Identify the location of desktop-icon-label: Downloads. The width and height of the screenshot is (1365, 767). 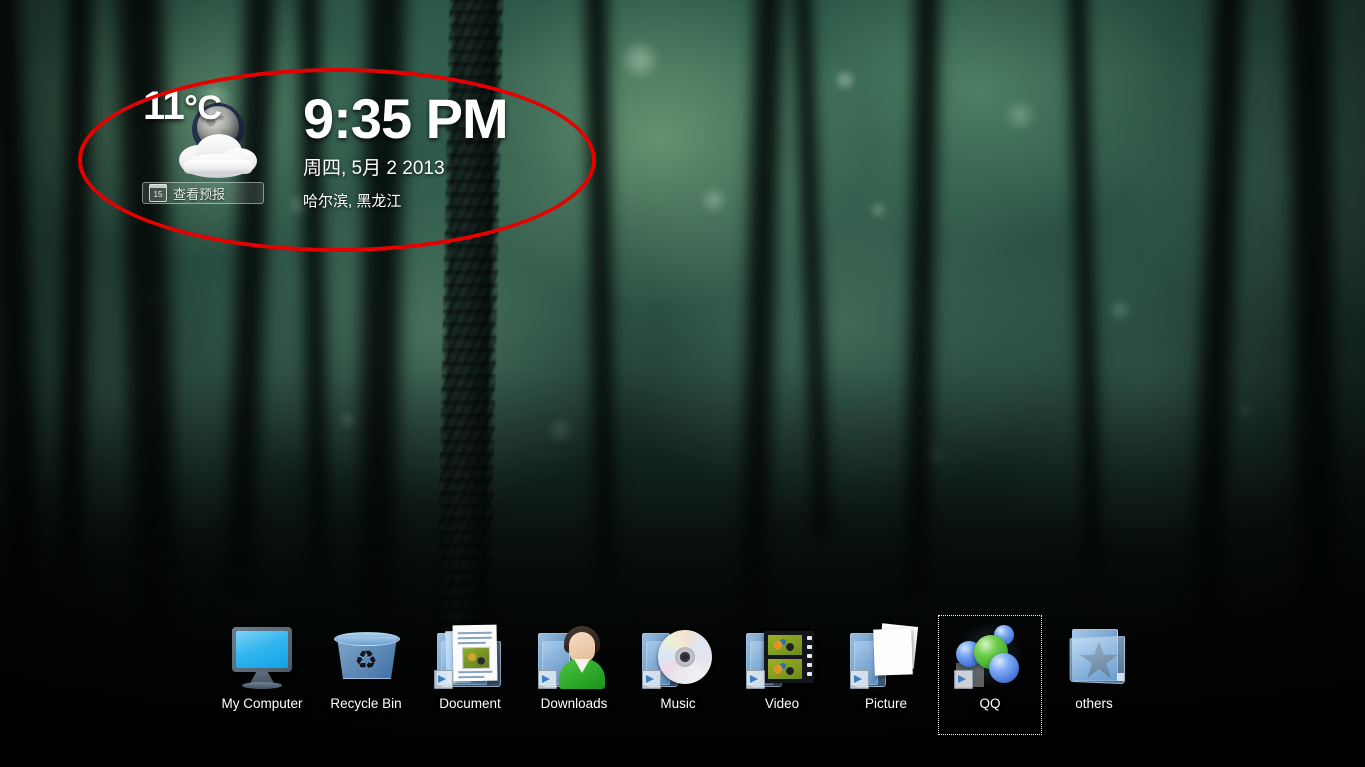
(574, 703).